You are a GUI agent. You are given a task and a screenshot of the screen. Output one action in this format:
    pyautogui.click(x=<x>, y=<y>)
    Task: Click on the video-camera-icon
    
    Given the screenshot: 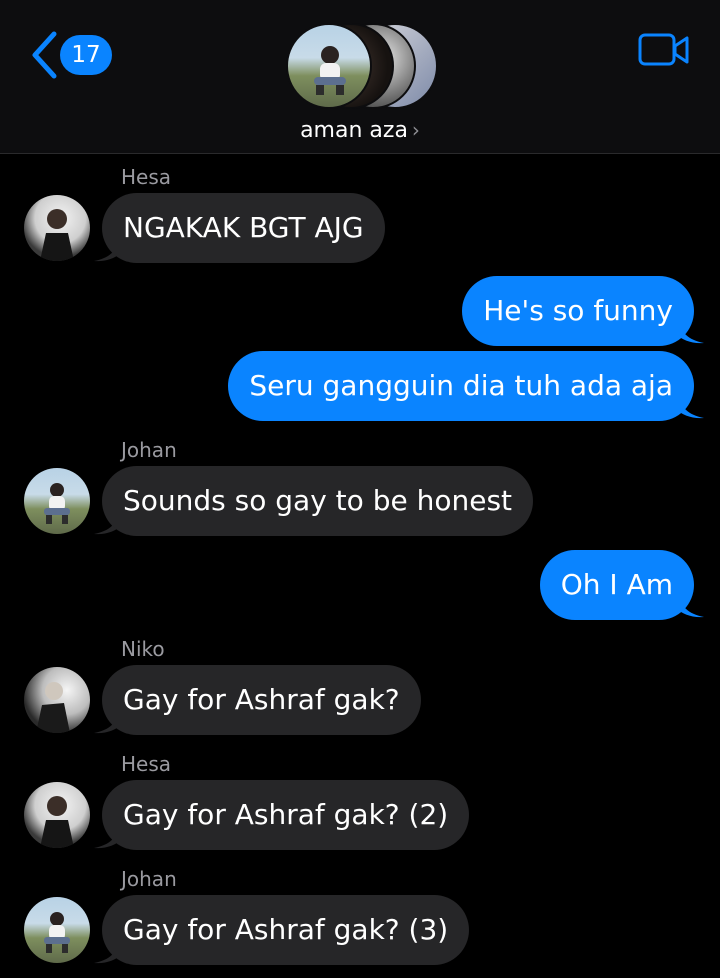 What is the action you would take?
    pyautogui.click(x=663, y=49)
    